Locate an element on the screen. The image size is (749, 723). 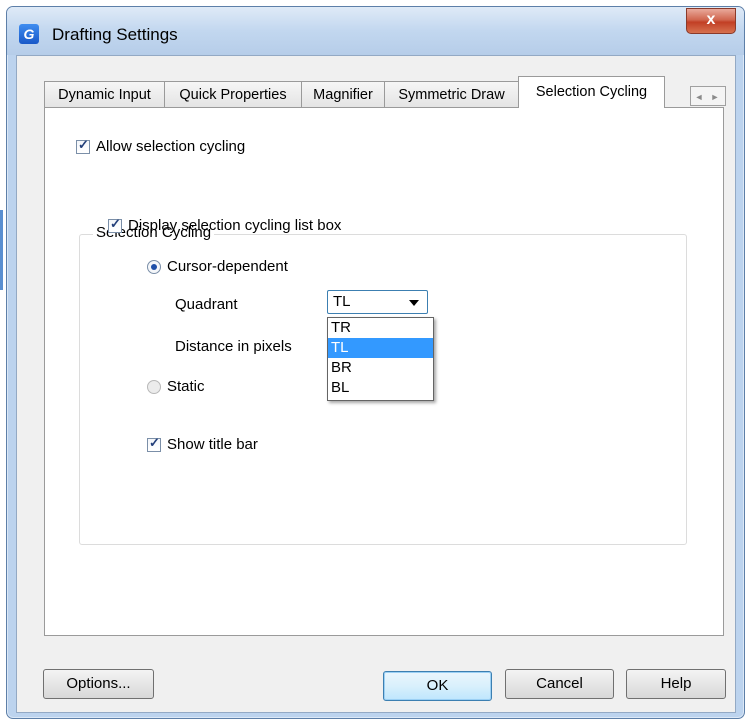
cursor-dependent-radio: Cursor-dependent is located at coordinates (217, 266).